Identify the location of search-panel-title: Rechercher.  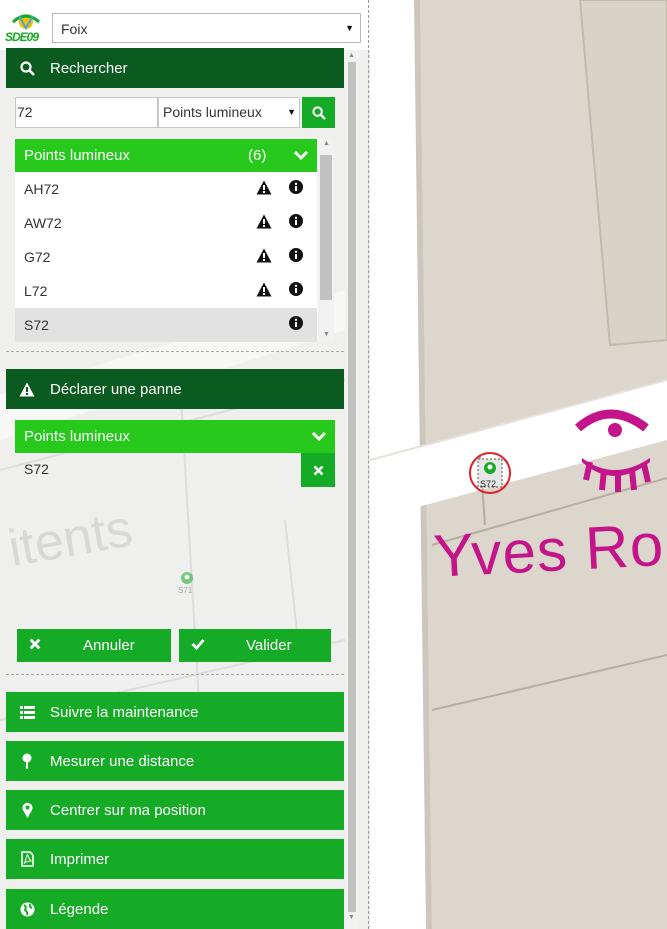
(89, 68).